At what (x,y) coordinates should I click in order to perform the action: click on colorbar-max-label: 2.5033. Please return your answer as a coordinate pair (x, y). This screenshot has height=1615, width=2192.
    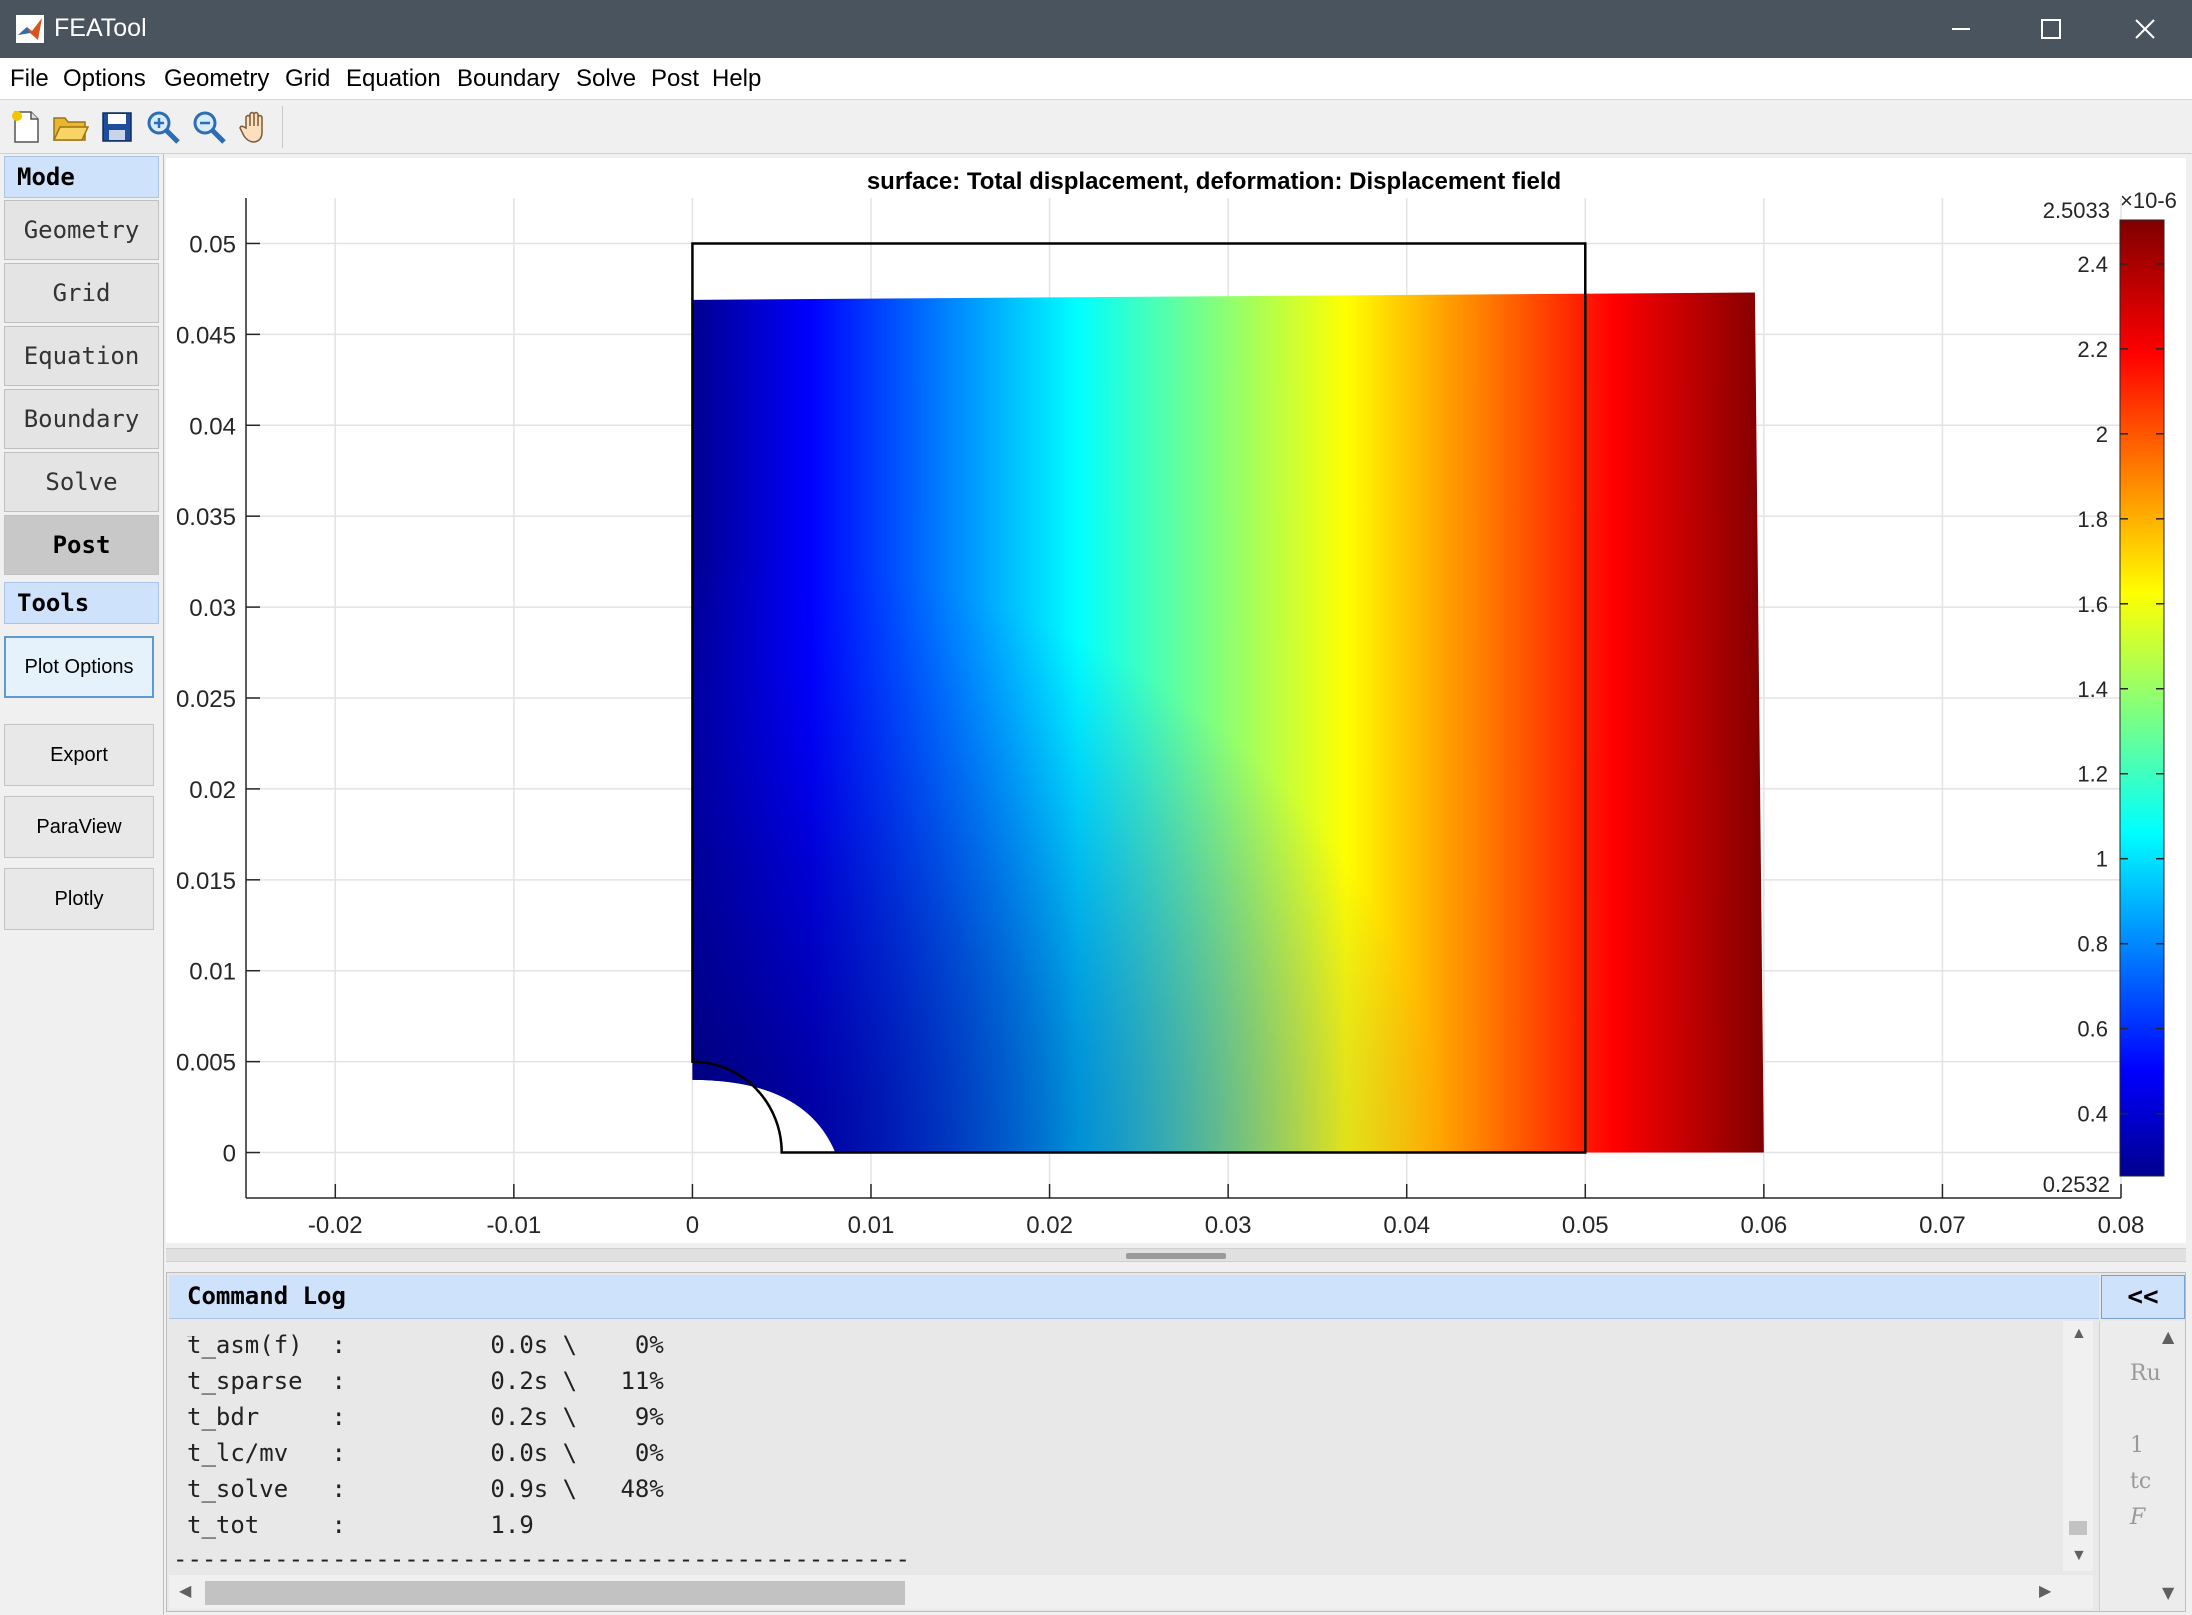
    Looking at the image, I should click on (2076, 210).